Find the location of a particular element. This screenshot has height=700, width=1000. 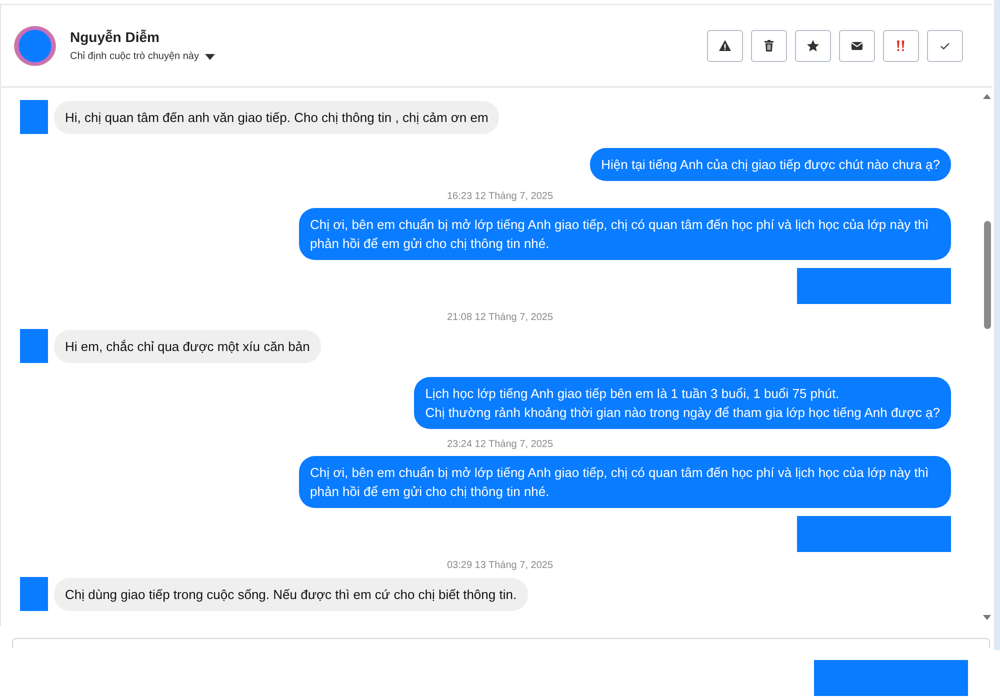

timestamp: 03:29 13 Tháng 7, 2025 is located at coordinates (500, 565).